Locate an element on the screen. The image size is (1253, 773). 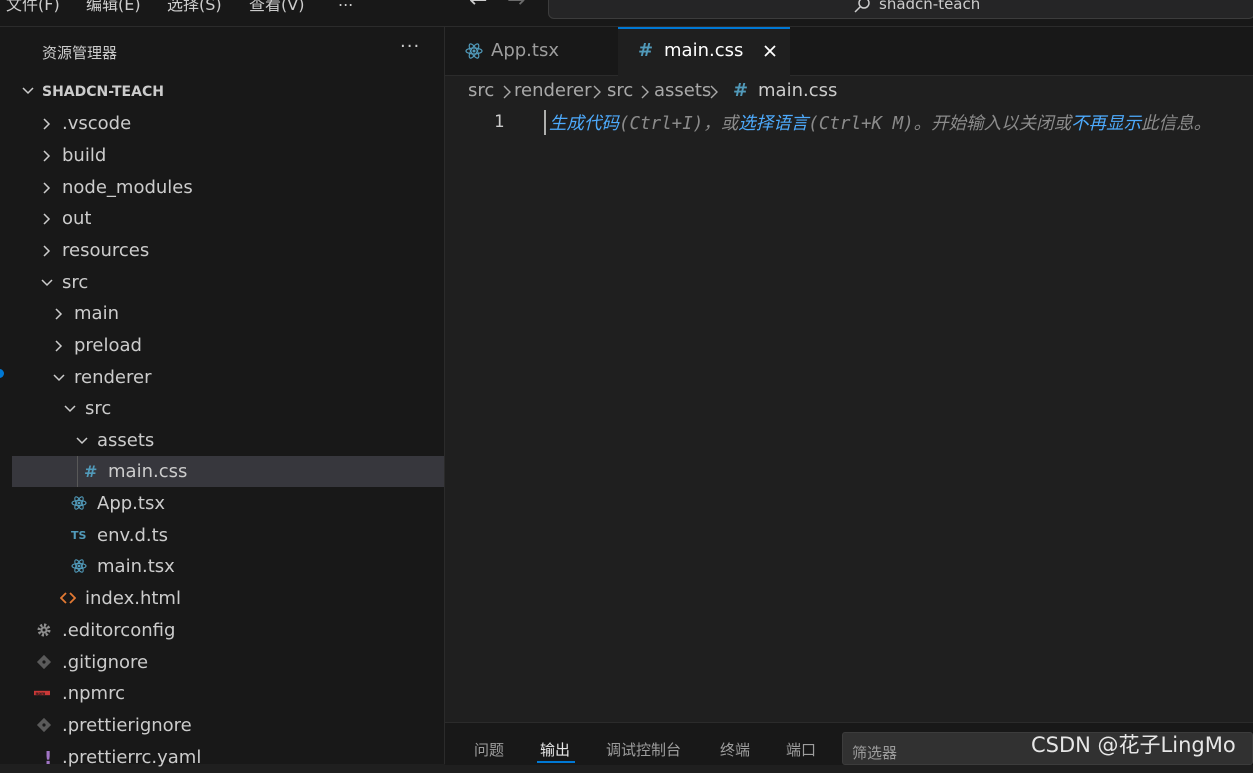
indent-guide is located at coordinates (77, 471).